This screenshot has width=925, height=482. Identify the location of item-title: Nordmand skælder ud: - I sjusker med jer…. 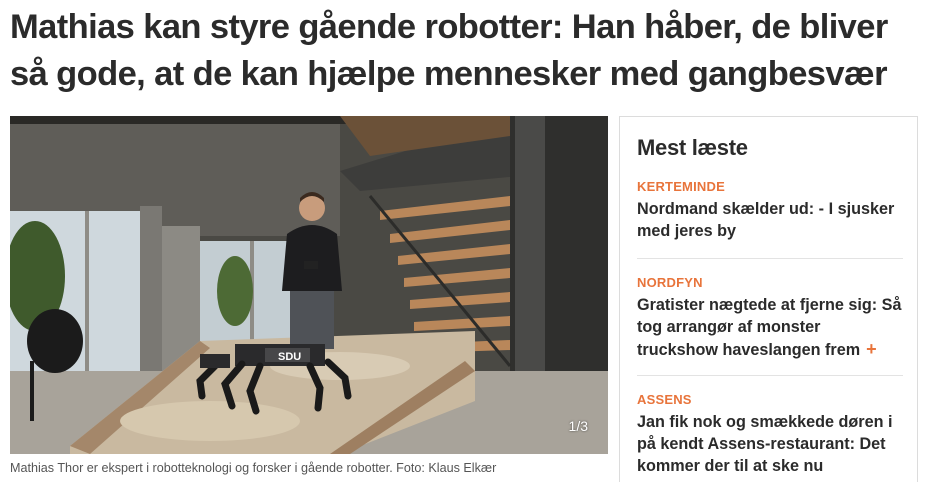
(770, 220).